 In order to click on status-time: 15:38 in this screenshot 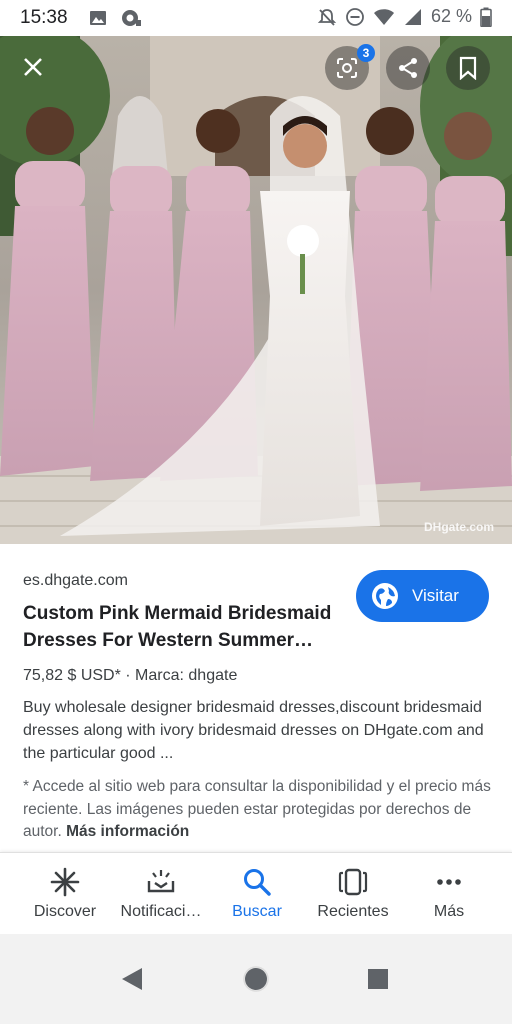, I will do `click(44, 17)`.